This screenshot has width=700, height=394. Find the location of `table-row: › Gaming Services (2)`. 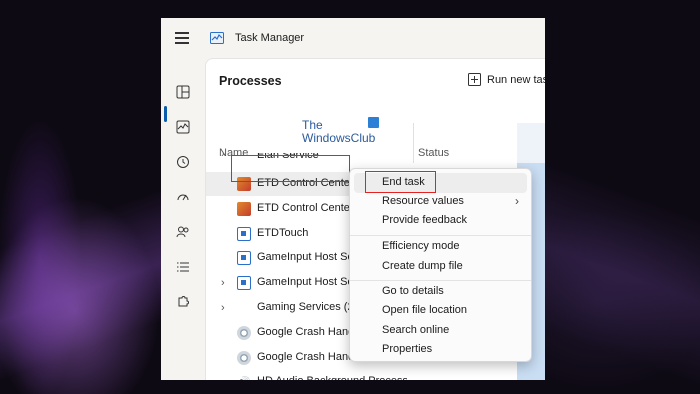

table-row: › Gaming Services (2) is located at coordinates (281, 308).